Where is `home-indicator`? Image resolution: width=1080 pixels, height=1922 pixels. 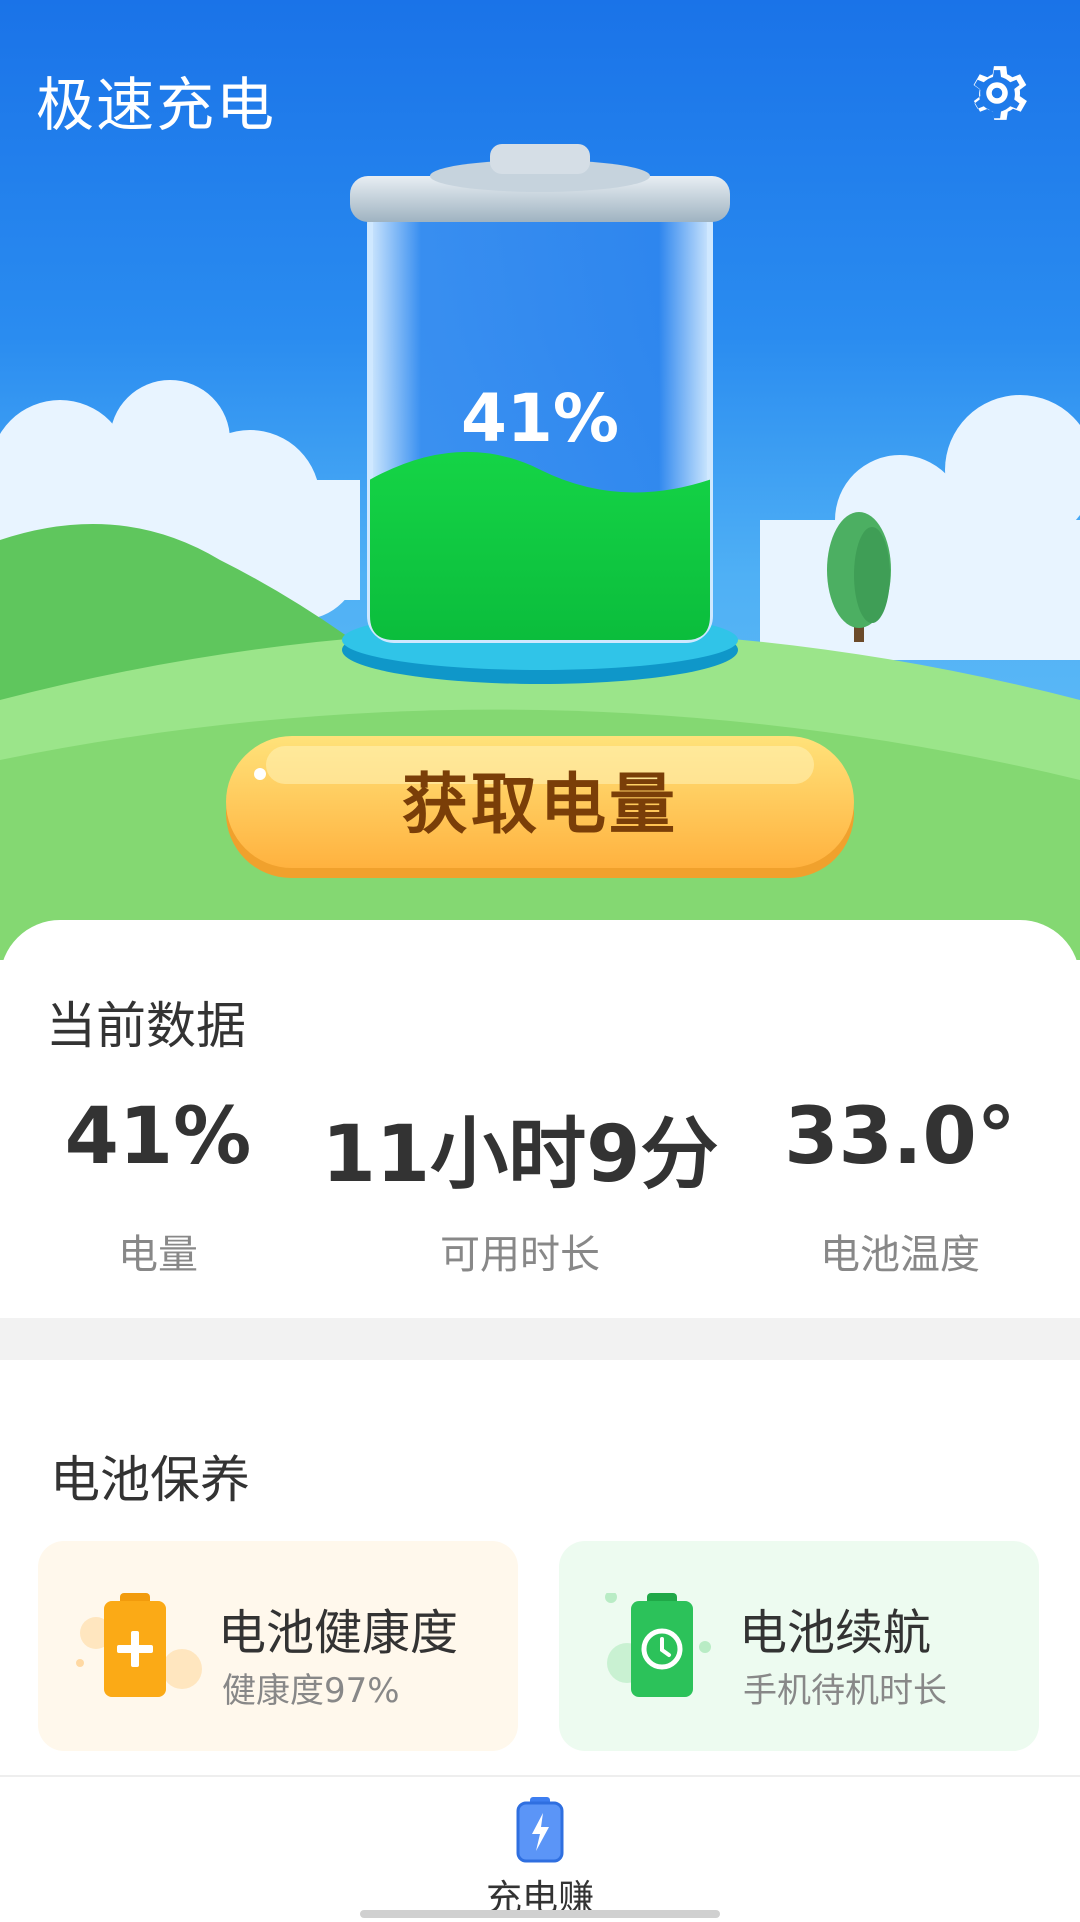 home-indicator is located at coordinates (540, 1914).